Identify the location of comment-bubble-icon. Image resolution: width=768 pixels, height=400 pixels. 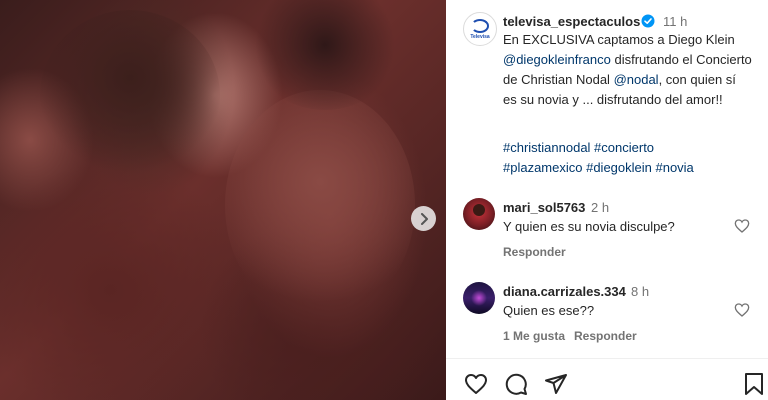
(516, 384).